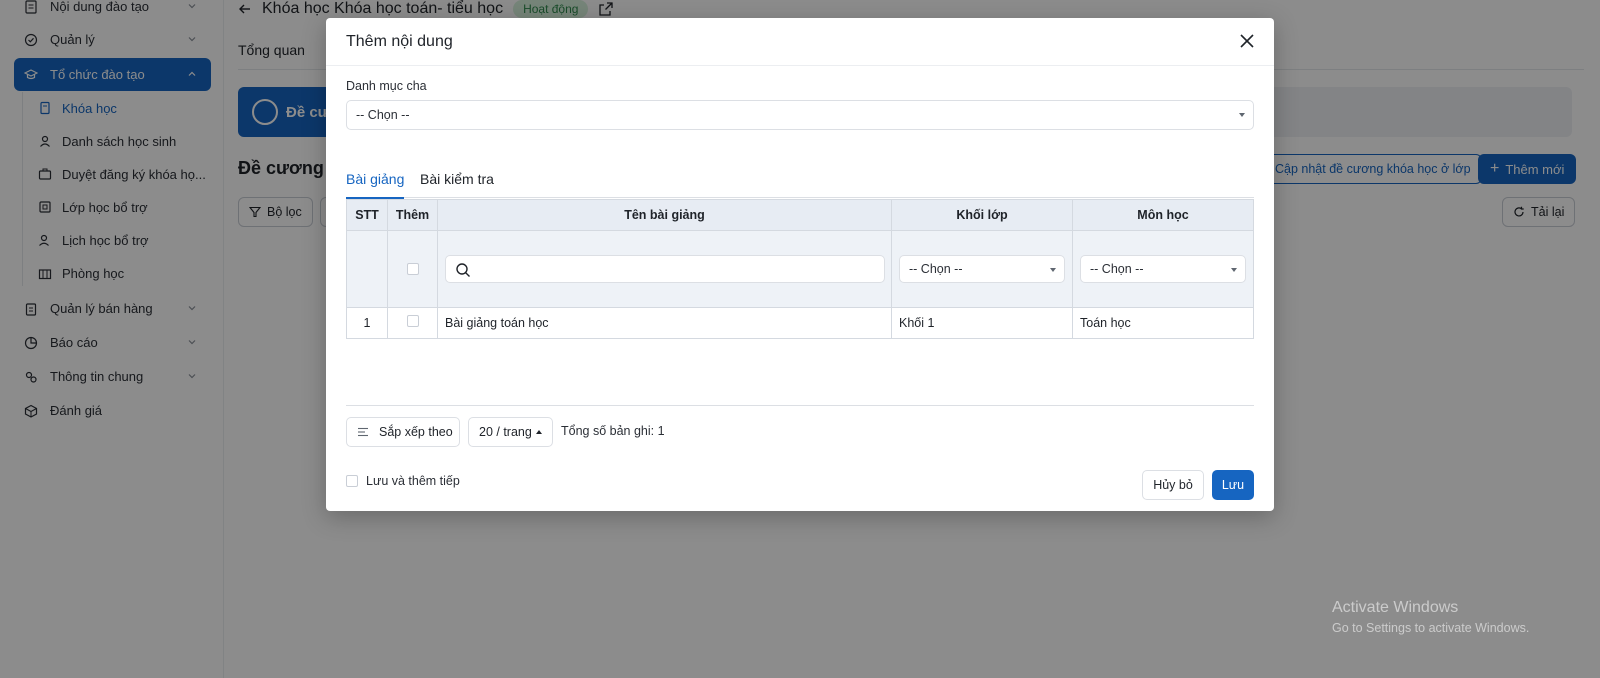 This screenshot has height=678, width=1600. Describe the element at coordinates (665, 215) in the screenshot. I see `column-header-lecture-name: Tên bài giảng` at that location.